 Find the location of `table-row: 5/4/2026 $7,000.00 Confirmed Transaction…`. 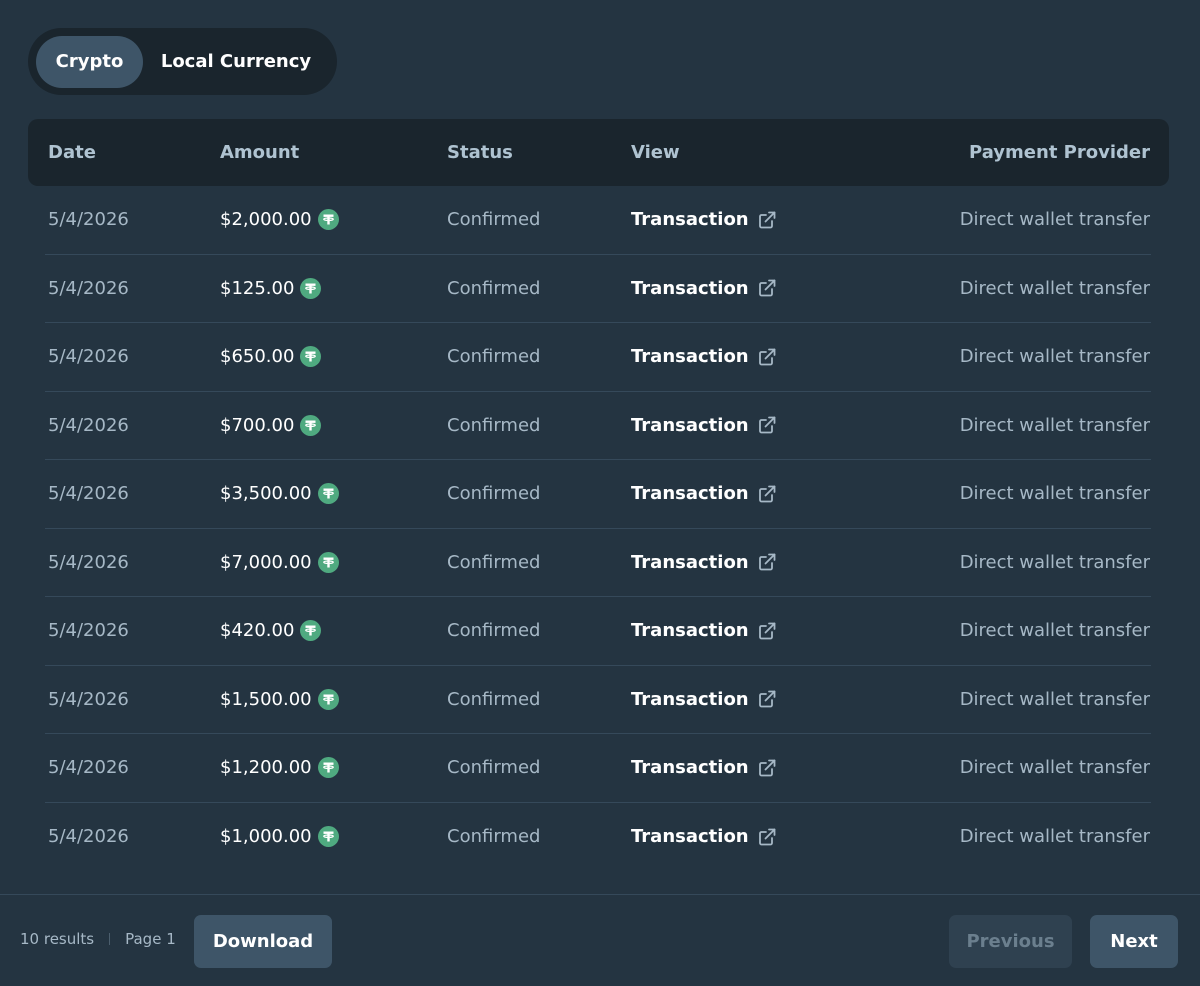

table-row: 5/4/2026 $7,000.00 Confirmed Transaction… is located at coordinates (598, 563).